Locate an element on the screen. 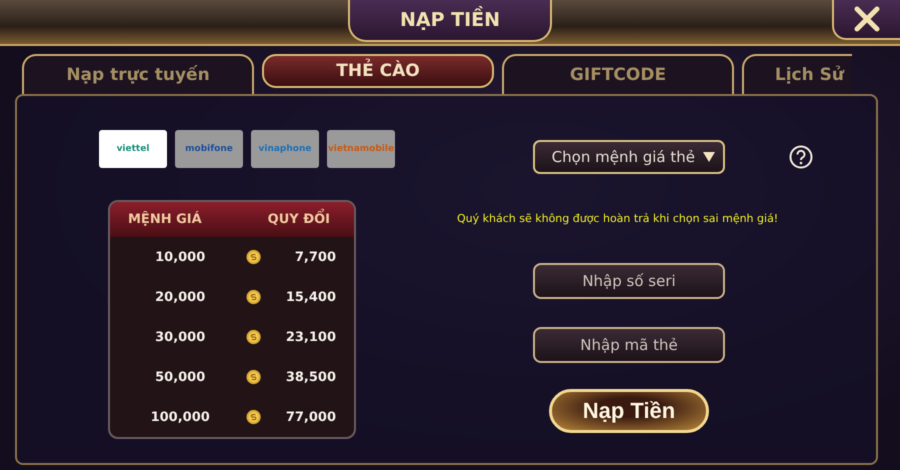 The height and width of the screenshot is (470, 900). tab: Lịch Sử is located at coordinates (797, 74).